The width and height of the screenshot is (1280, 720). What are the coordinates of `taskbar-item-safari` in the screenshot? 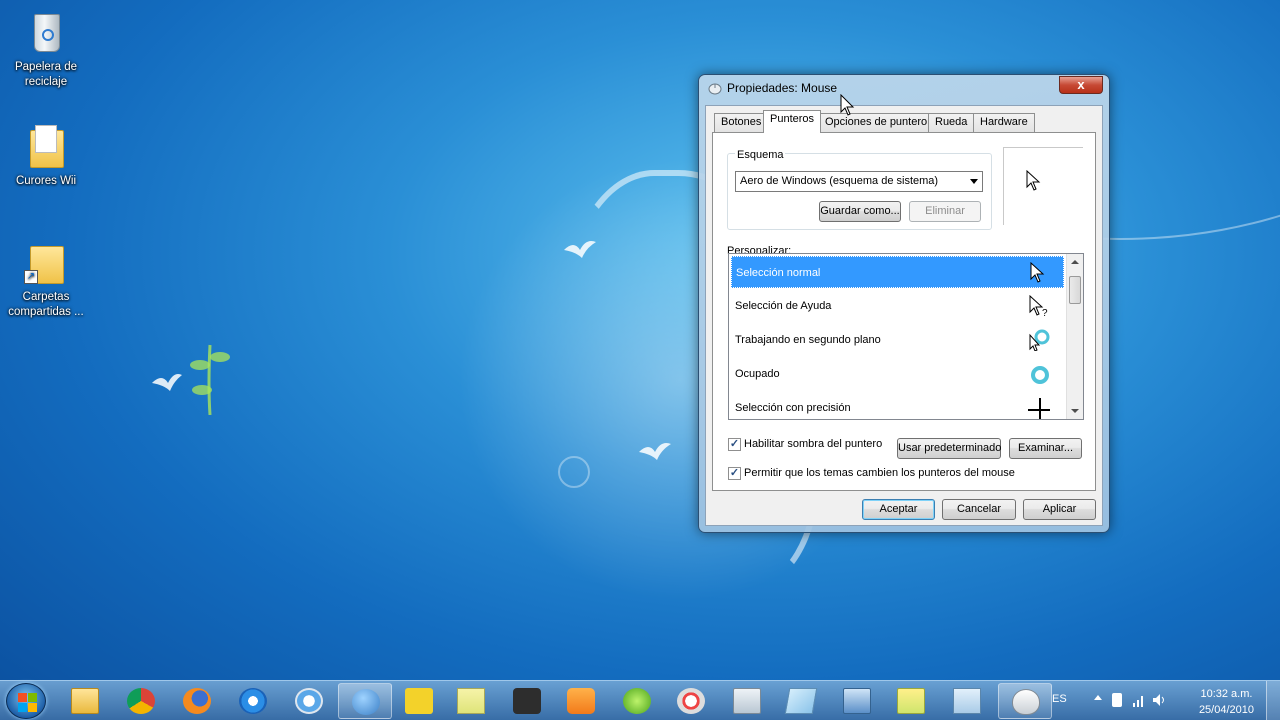 It's located at (309, 701).